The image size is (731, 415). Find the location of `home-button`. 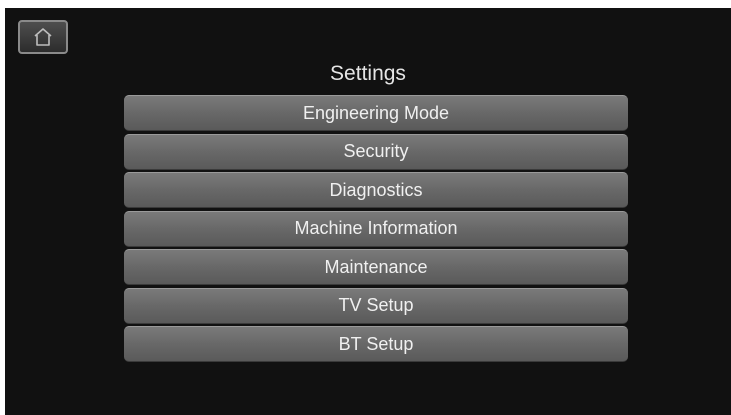

home-button is located at coordinates (43, 37).